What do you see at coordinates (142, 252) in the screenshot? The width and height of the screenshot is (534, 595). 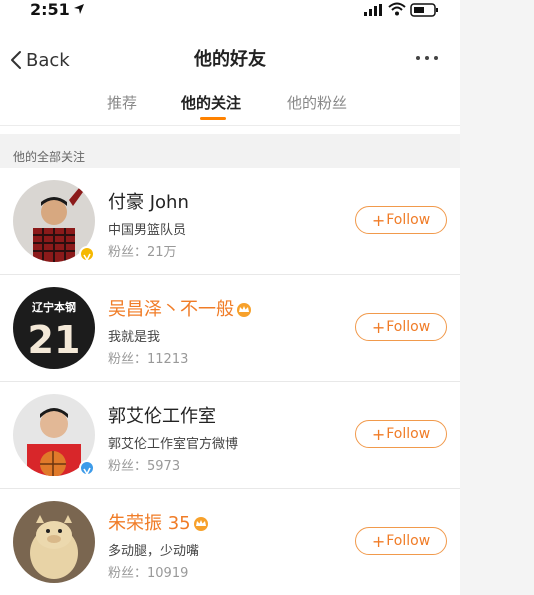 I see `user-fans-count: 粉丝：21万` at bounding box center [142, 252].